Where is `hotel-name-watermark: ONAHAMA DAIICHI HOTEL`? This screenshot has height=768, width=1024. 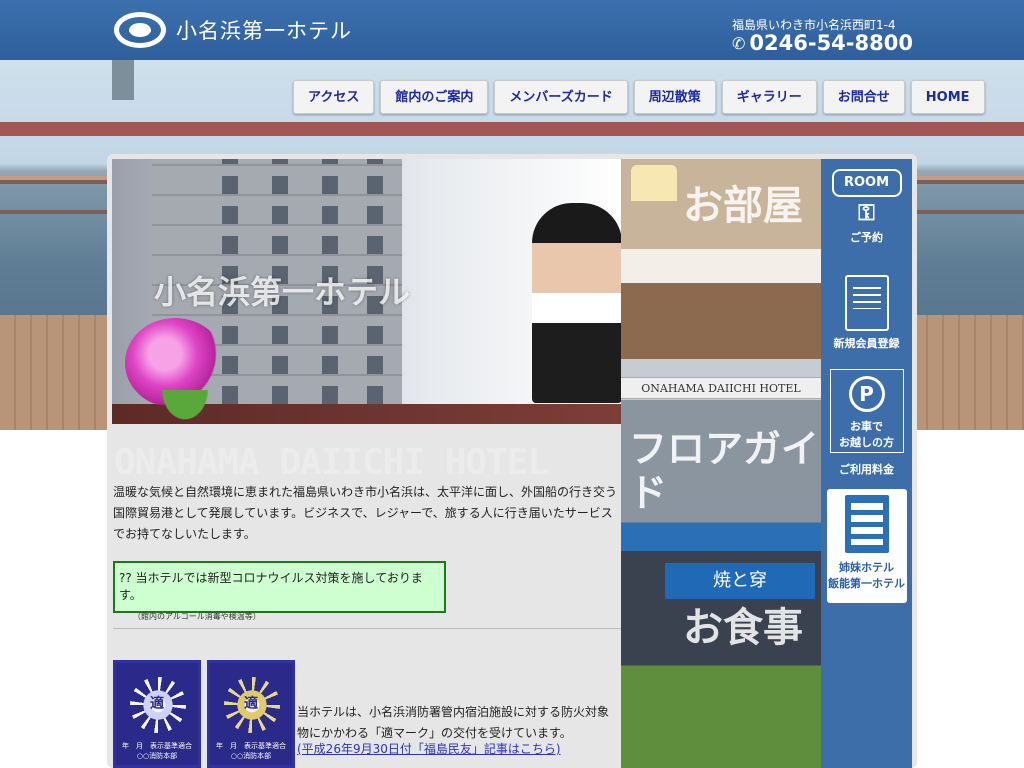
hotel-name-watermark: ONAHAMA DAIICHI HOTEL is located at coordinates (331, 462).